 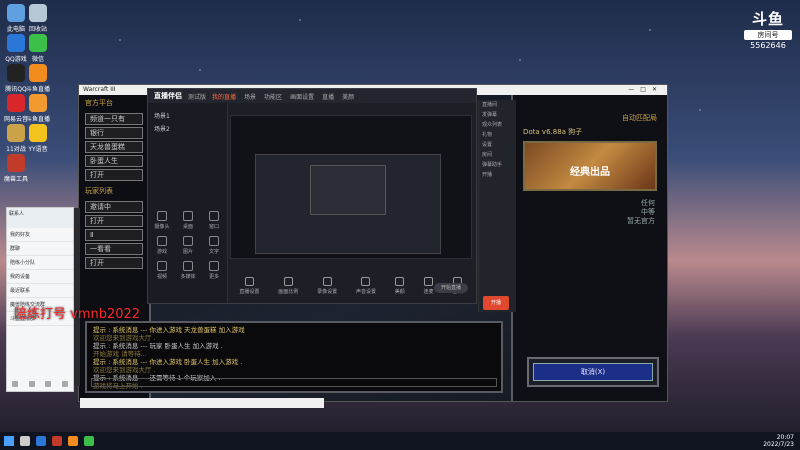 What do you see at coordinates (214, 270) in the screenshot?
I see `source-tool: 更多` at bounding box center [214, 270].